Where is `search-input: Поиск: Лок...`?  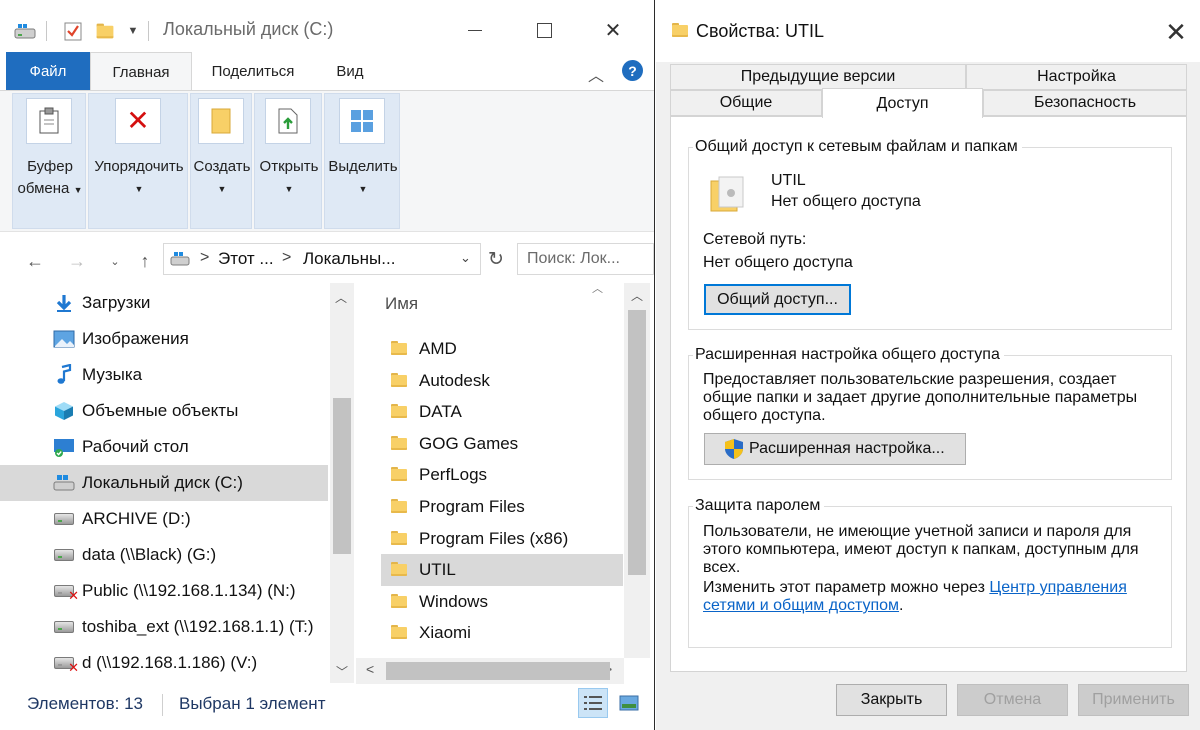 search-input: Поиск: Лок... is located at coordinates (585, 259).